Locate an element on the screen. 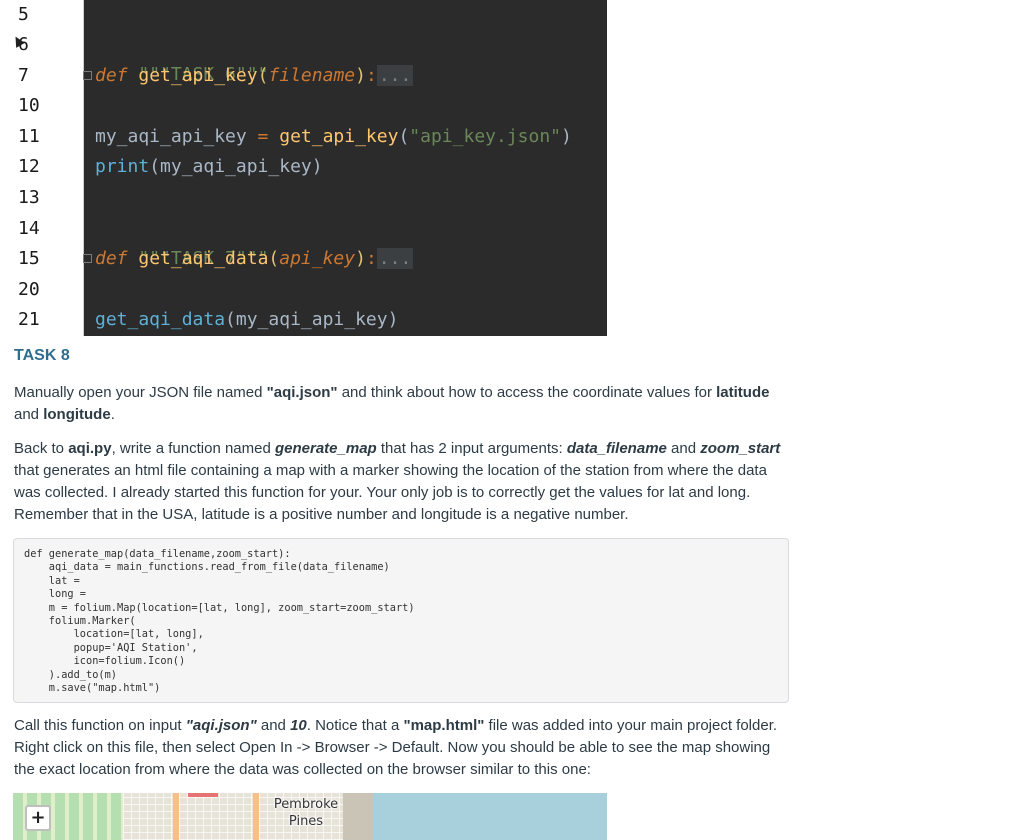 The width and height of the screenshot is (1024, 840). line-number: 5 is located at coordinates (23, 14).